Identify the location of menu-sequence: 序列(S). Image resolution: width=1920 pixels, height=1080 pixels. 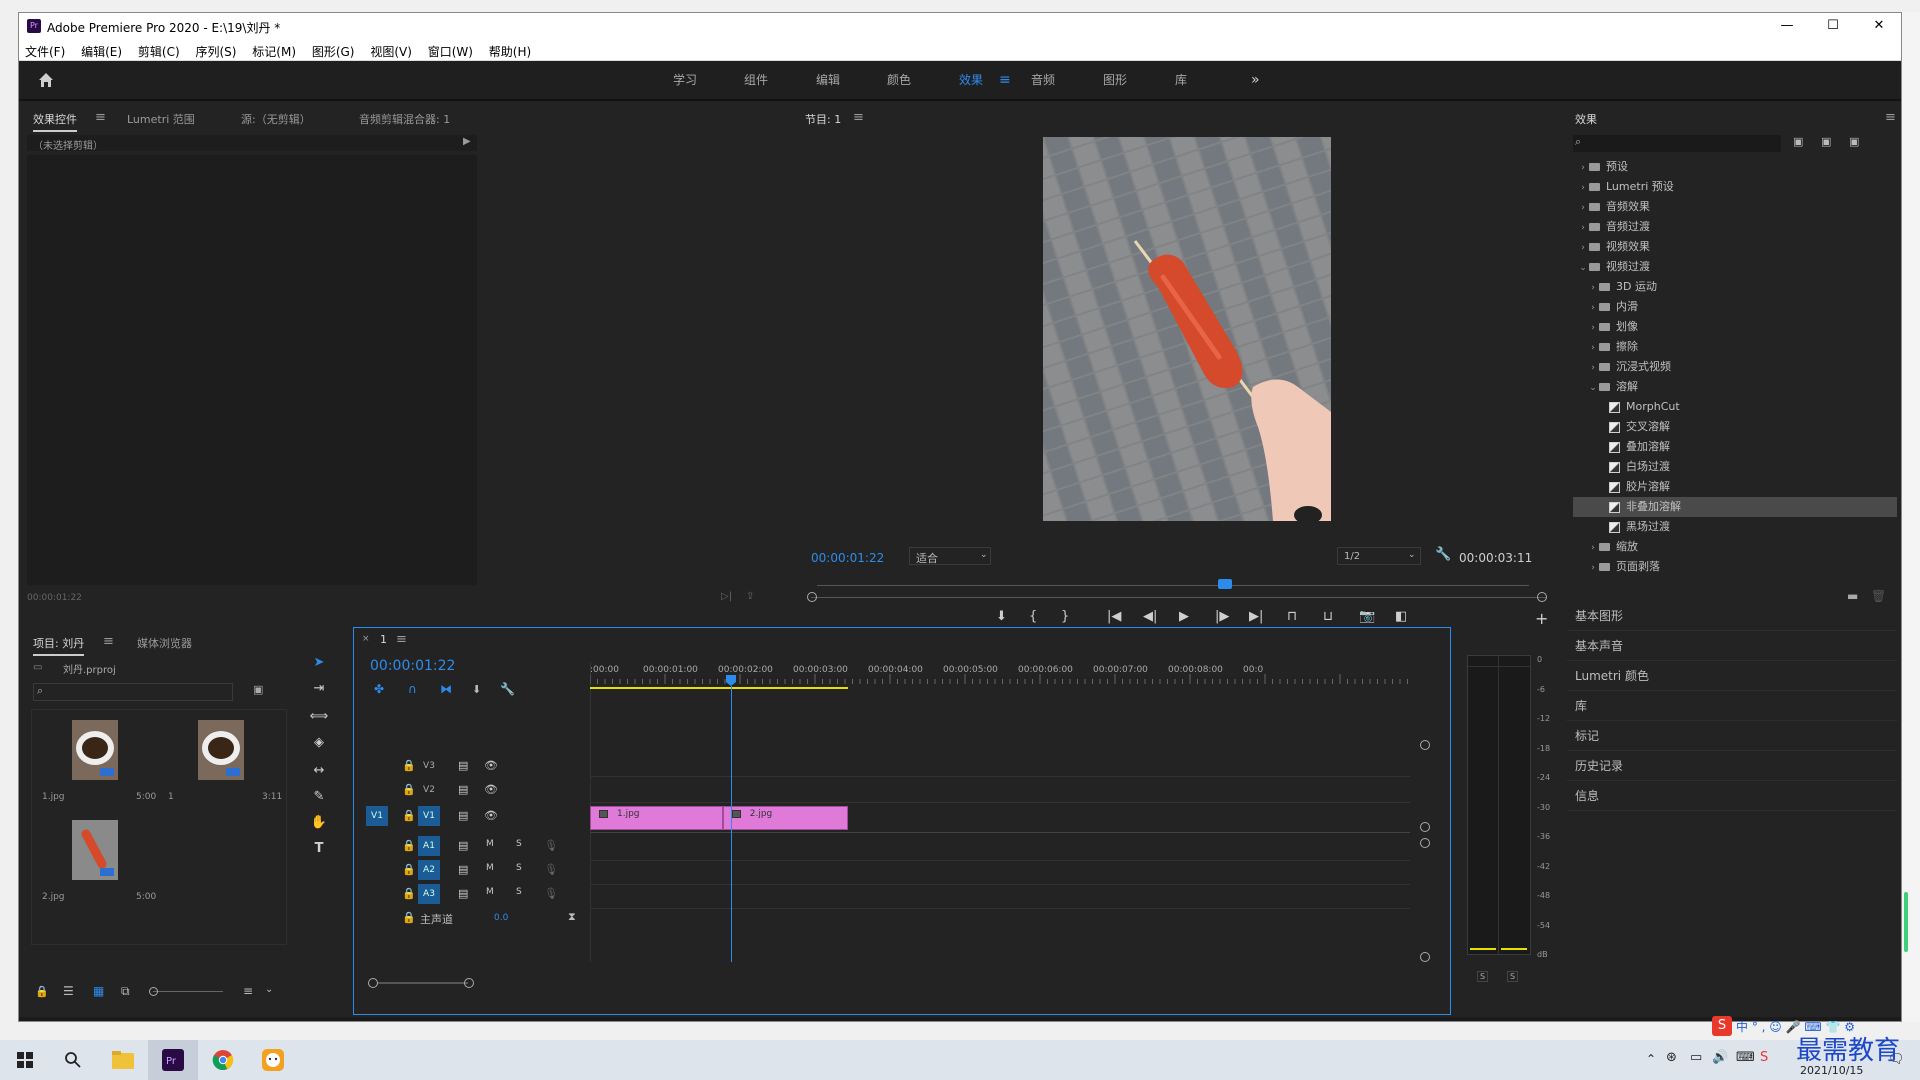
(215, 49).